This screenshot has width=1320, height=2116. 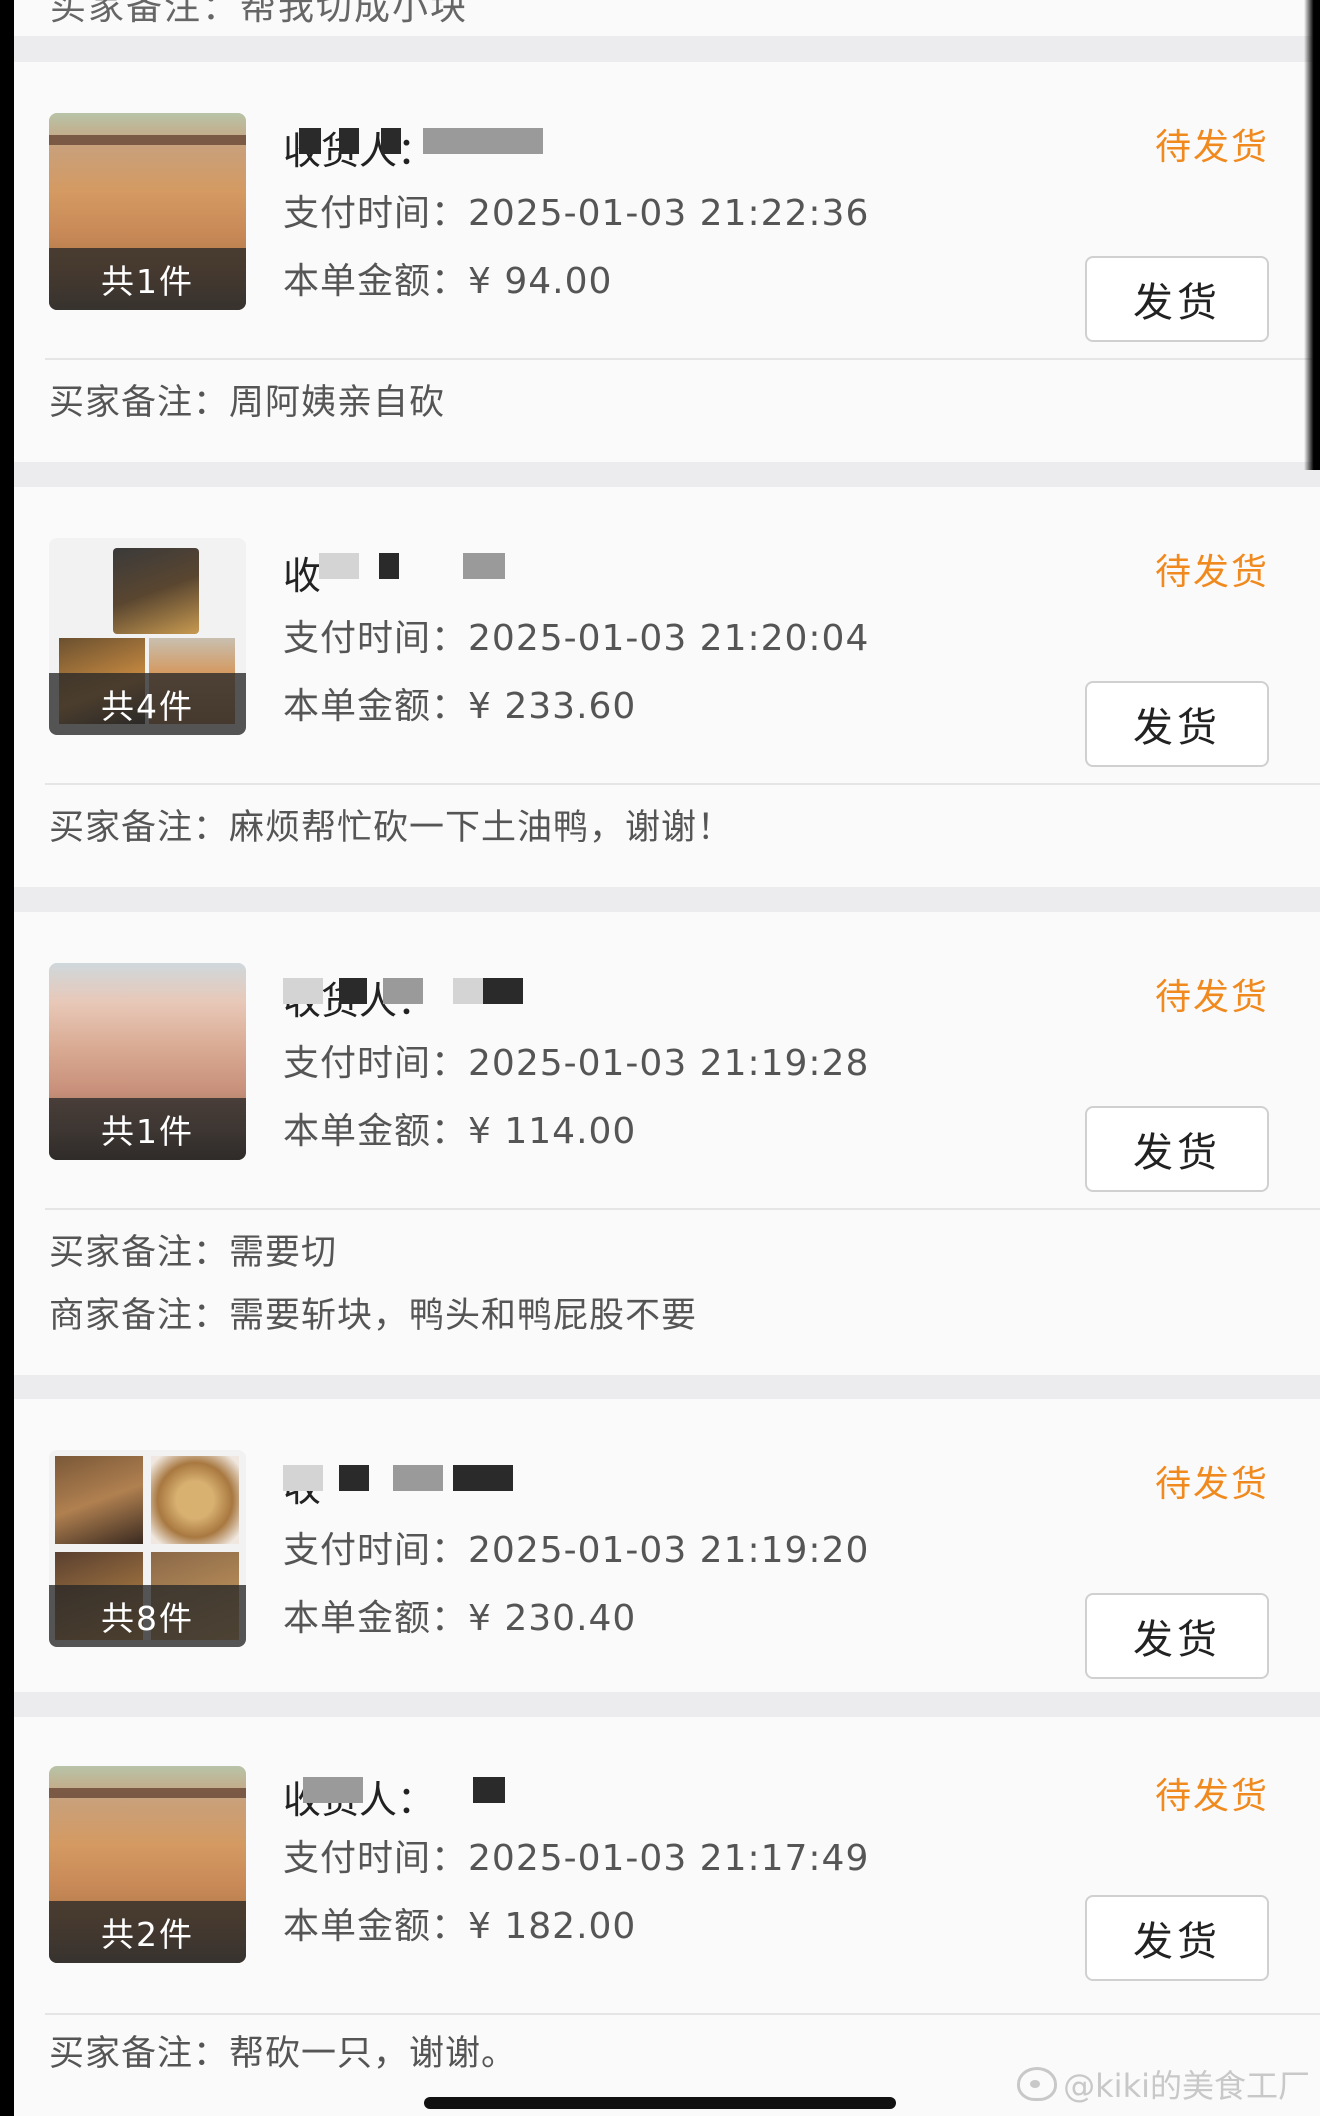 I want to click on item-count: 共2件, so click(x=147, y=1932).